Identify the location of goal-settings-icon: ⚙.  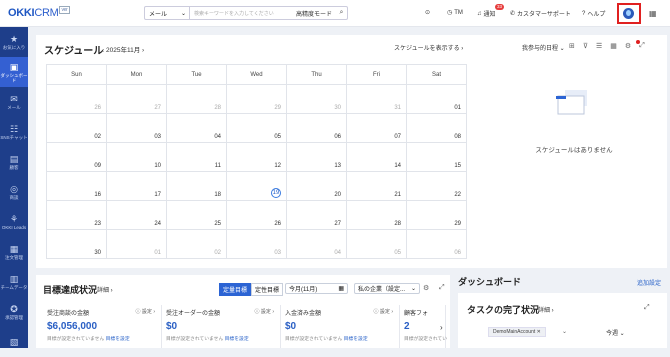
(426, 288).